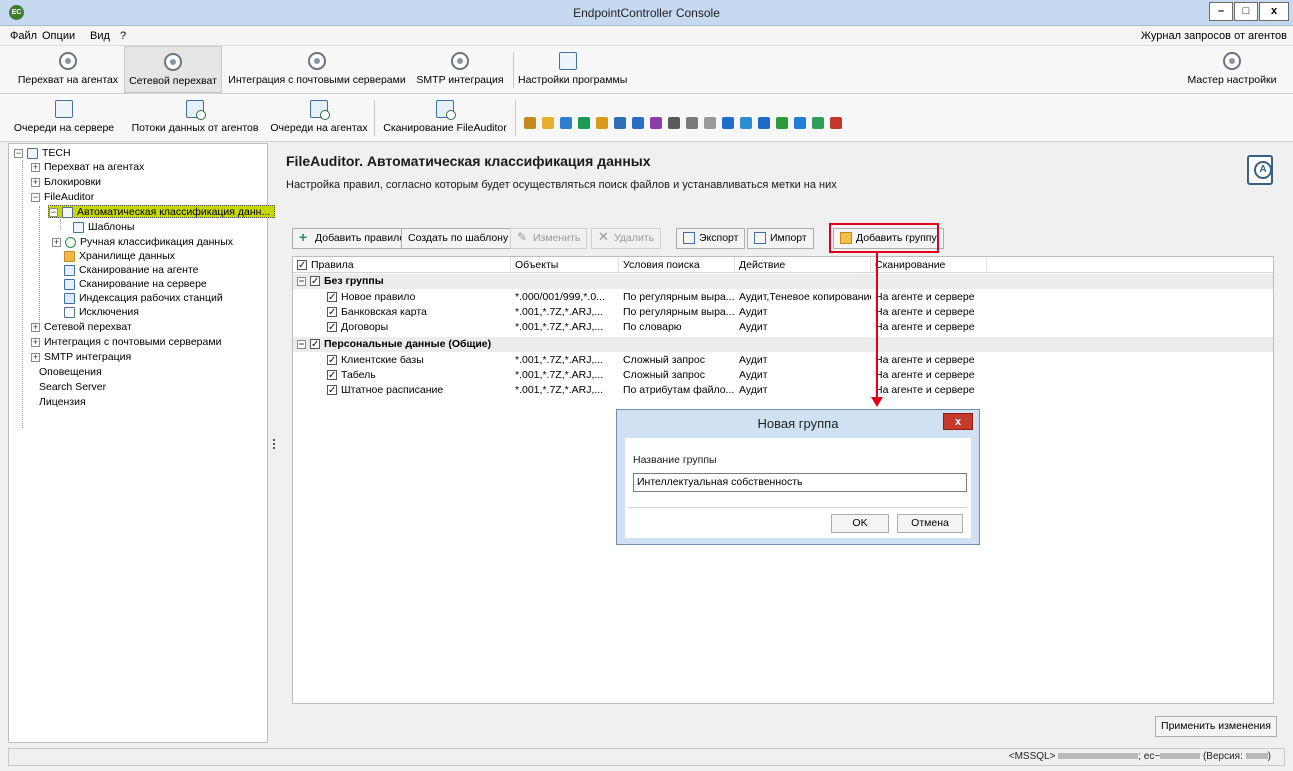  What do you see at coordinates (1214, 36) in the screenshot?
I see `agent-request-log-link: Журнал запросов от агентов` at bounding box center [1214, 36].